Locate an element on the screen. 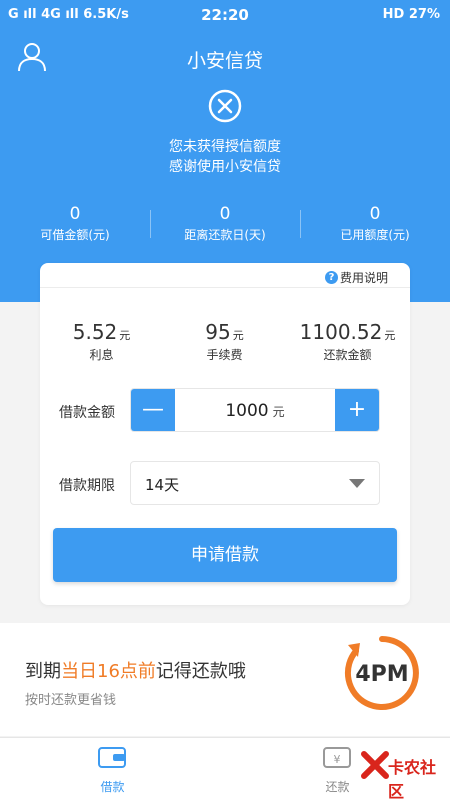 This screenshot has height=800, width=450. amount-label: 借款金额 is located at coordinates (87, 413).